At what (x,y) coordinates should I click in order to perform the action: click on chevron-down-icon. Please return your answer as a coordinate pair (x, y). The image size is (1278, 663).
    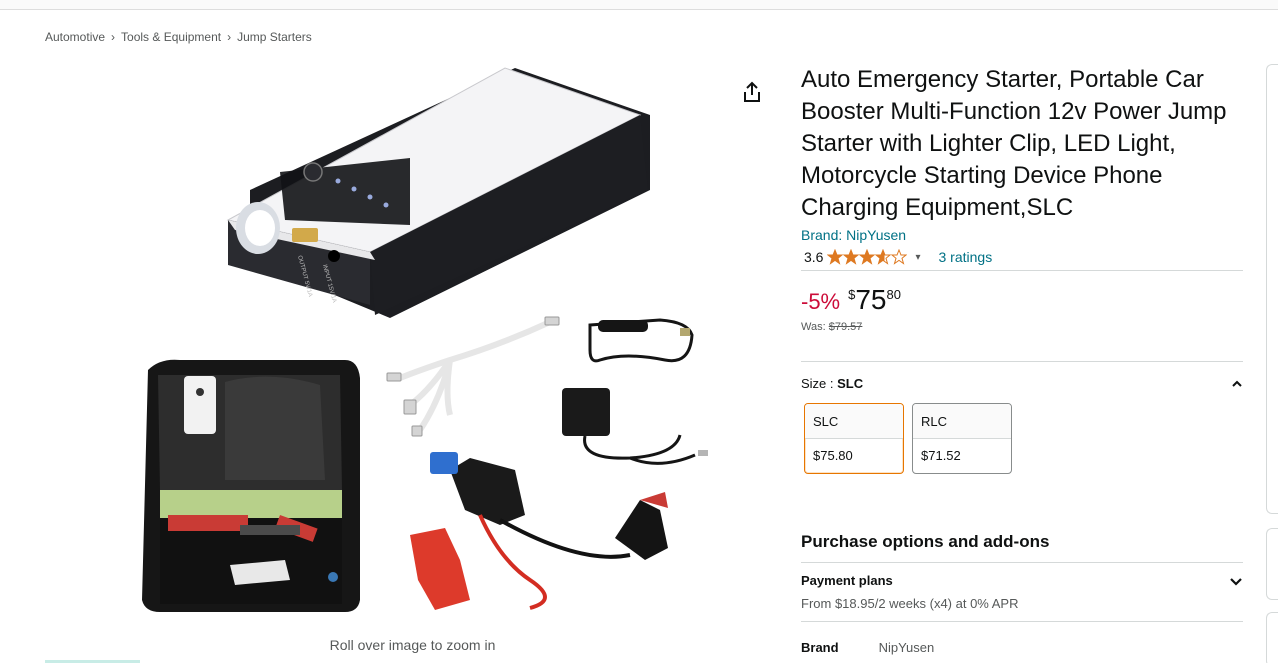
    Looking at the image, I should click on (1236, 581).